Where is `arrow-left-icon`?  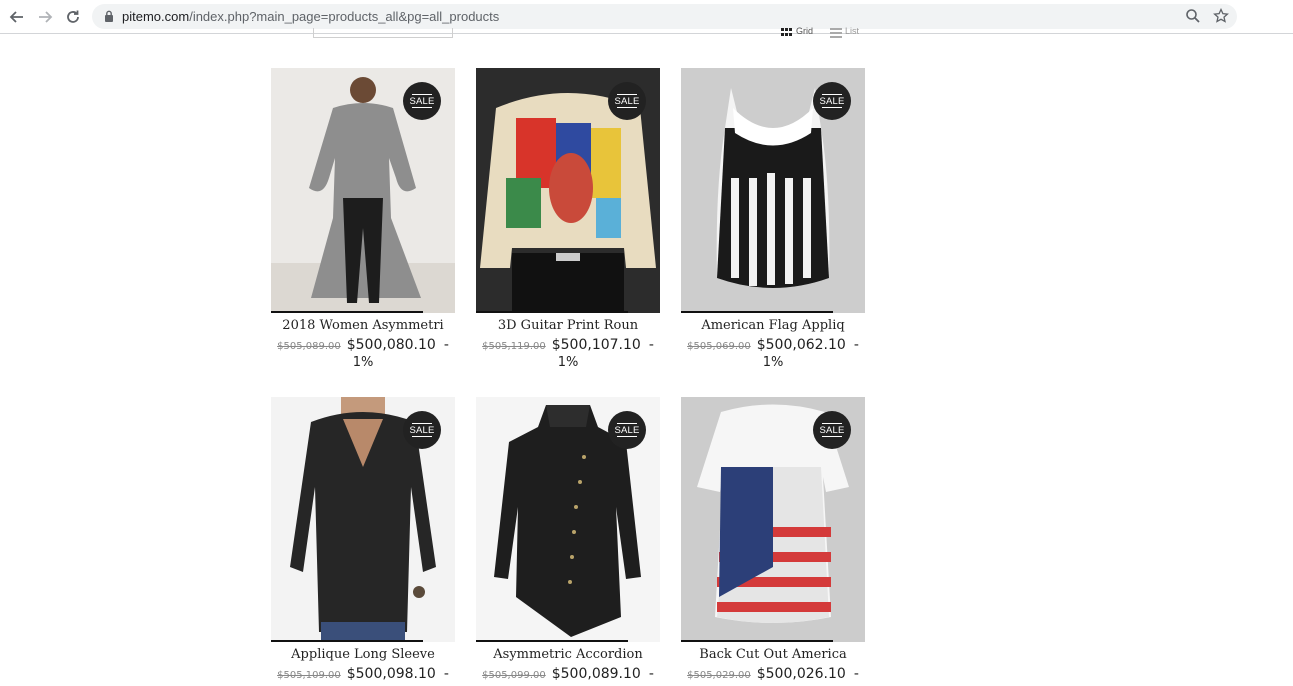
arrow-left-icon is located at coordinates (16, 17).